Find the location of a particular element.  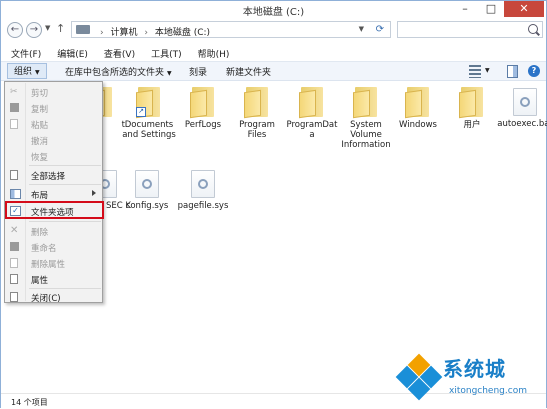

address-dropdown-icon: ▼ is located at coordinates (361, 29).